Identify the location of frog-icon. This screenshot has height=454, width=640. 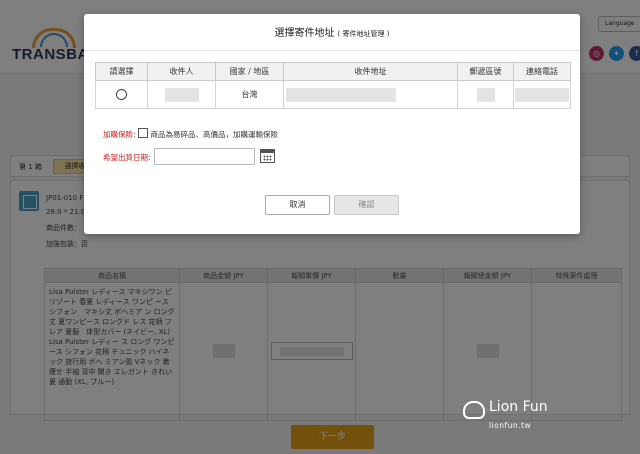
(474, 410).